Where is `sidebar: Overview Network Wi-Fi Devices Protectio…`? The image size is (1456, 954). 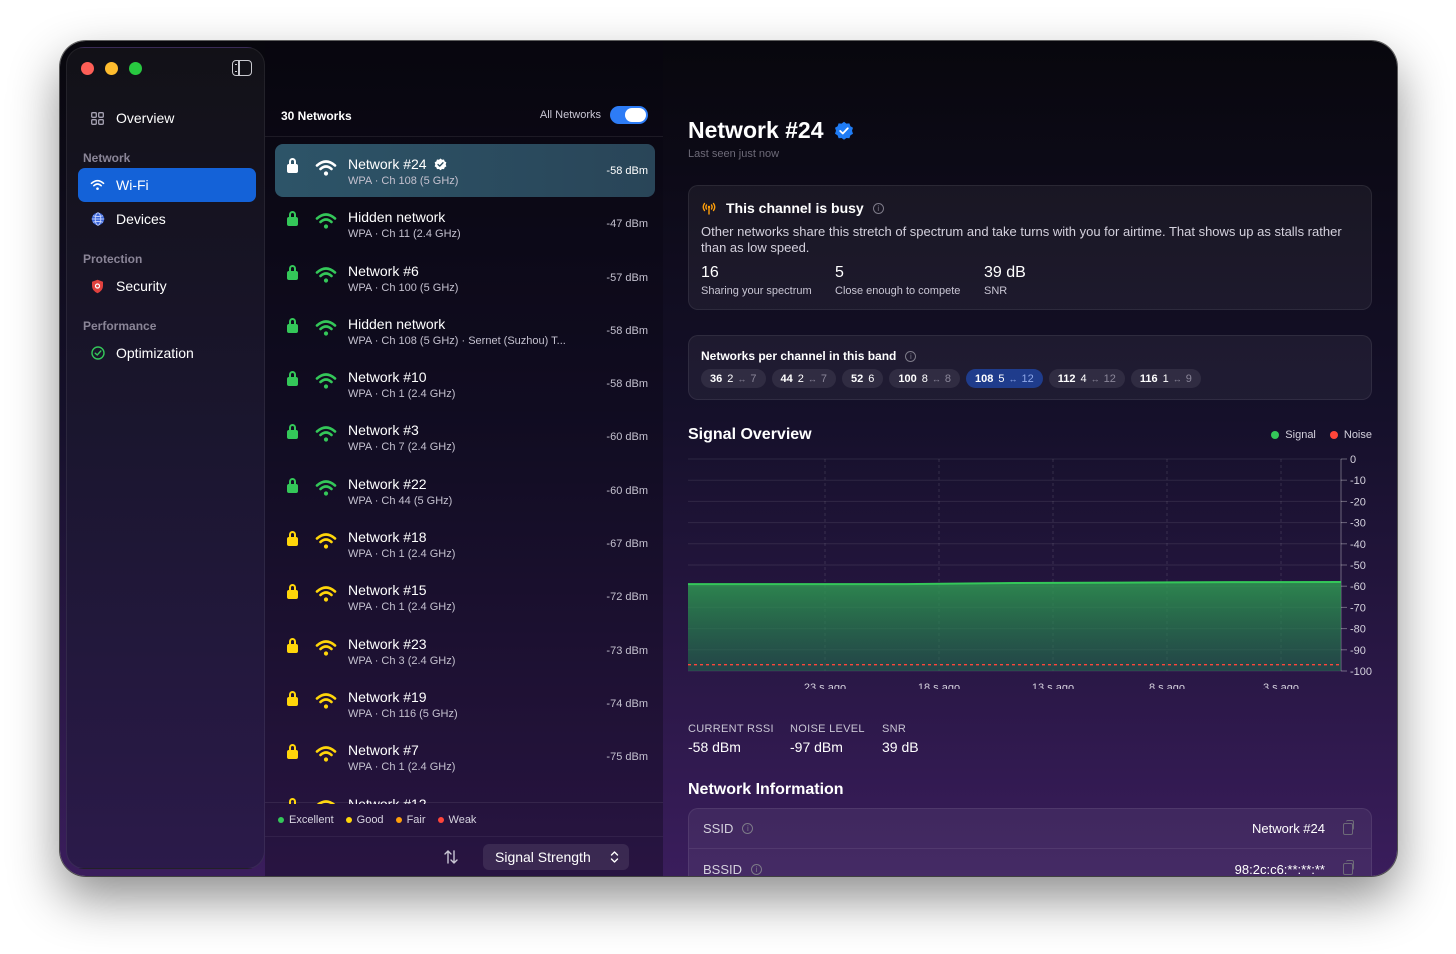 sidebar: Overview Network Wi-Fi Devices Protectio… is located at coordinates (165, 458).